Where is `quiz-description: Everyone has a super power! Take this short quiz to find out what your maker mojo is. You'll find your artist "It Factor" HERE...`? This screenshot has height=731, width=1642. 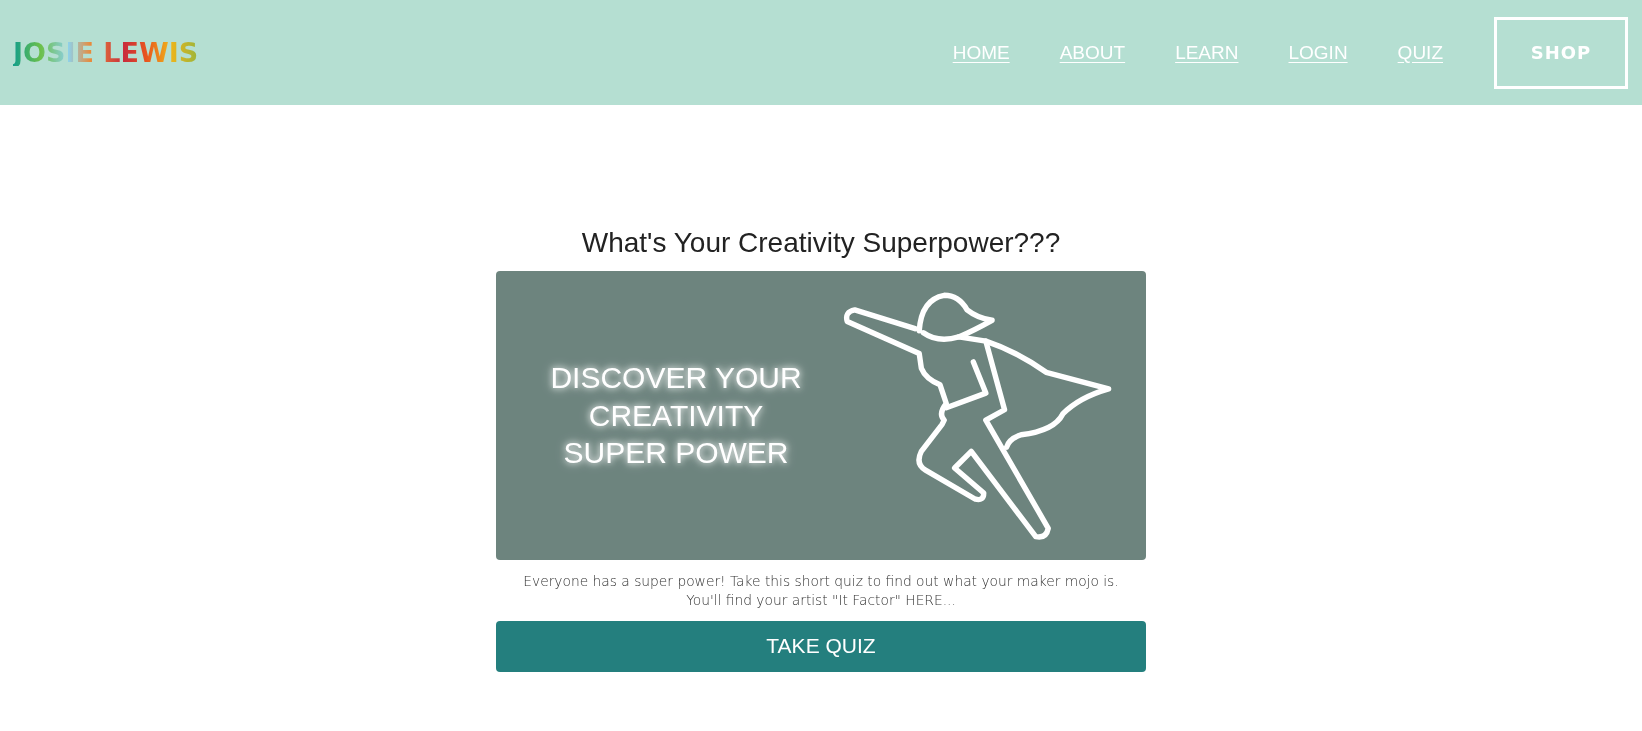 quiz-description: Everyone has a super power! Take this short quiz to find out what your maker mojo is. You'll find your artist "It Factor" HERE... is located at coordinates (821, 591).